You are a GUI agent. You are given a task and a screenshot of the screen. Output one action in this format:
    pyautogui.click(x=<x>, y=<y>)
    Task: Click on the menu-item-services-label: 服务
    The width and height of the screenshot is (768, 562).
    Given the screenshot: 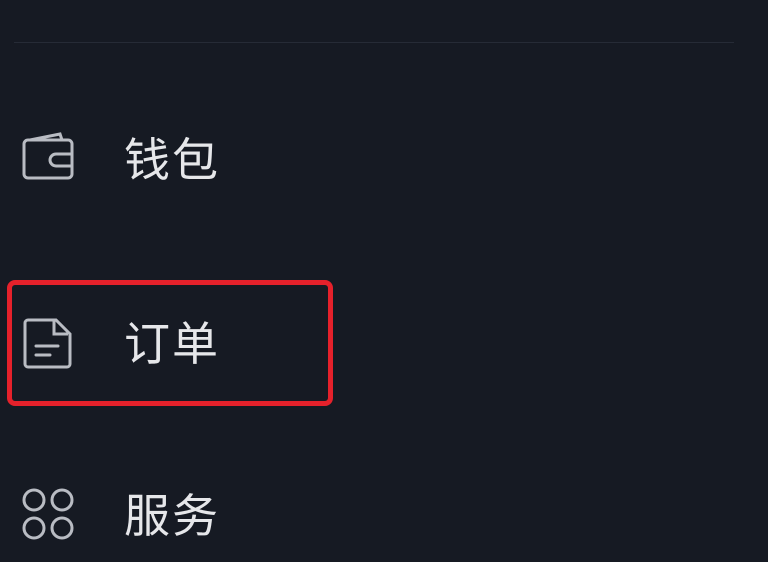 What is the action you would take?
    pyautogui.click(x=172, y=516)
    